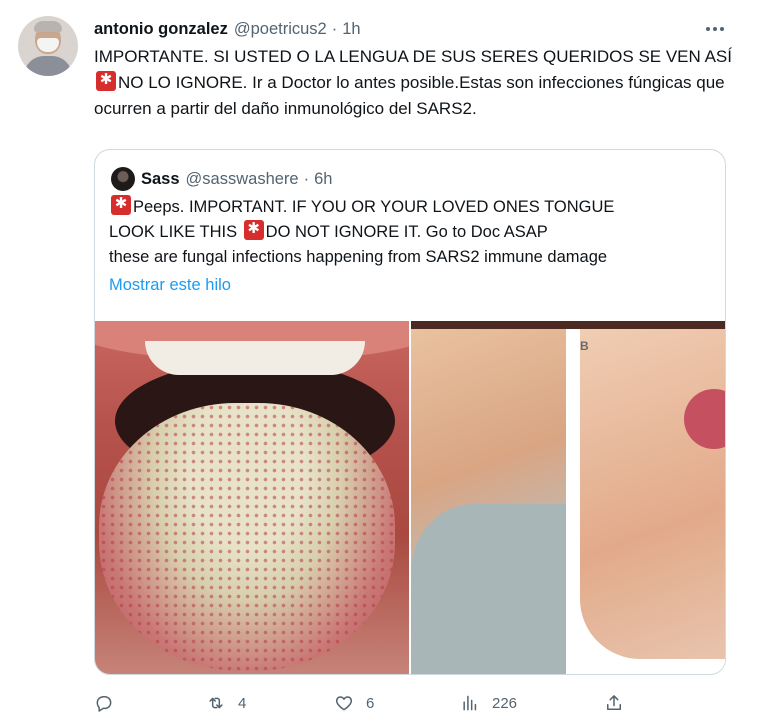  I want to click on tweet-header: antonio gonzalez @poetricus2 · 1h, so click(227, 29).